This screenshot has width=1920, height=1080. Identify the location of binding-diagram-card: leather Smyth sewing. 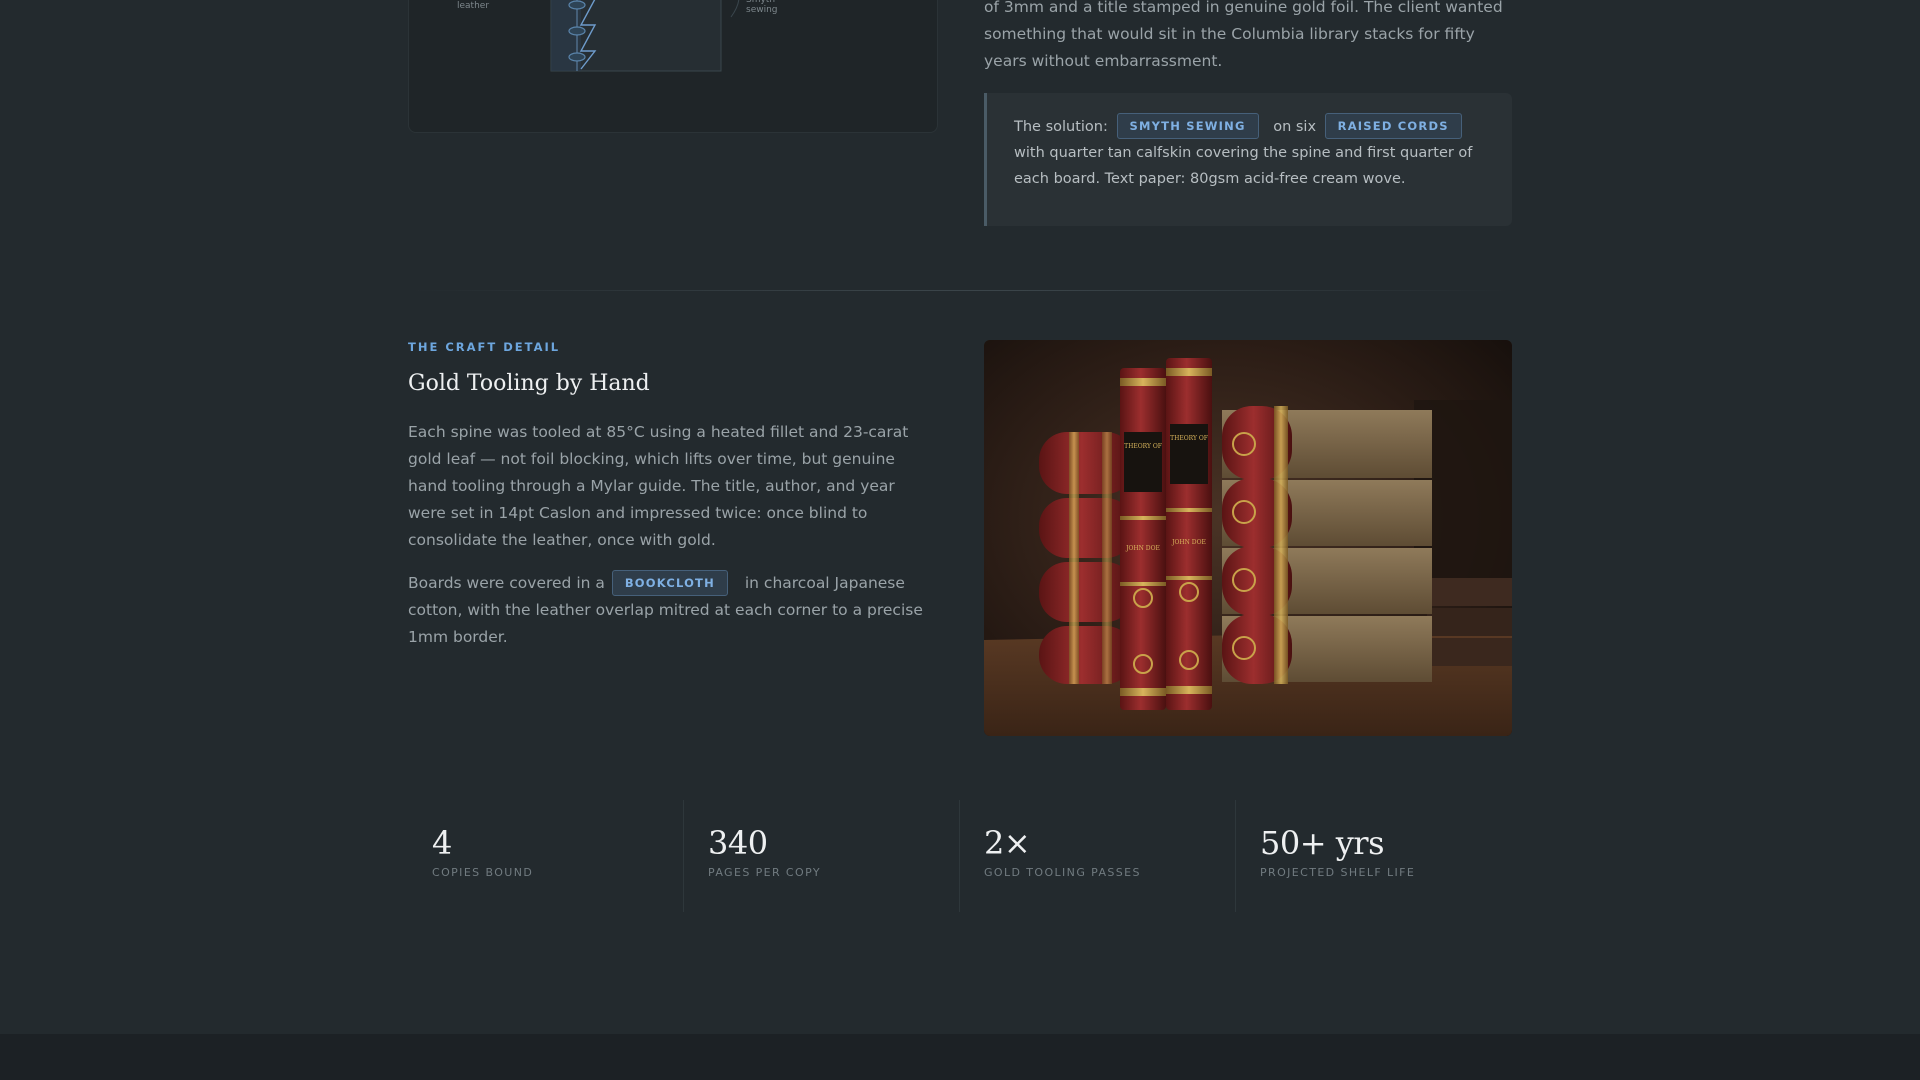
(673, 66).